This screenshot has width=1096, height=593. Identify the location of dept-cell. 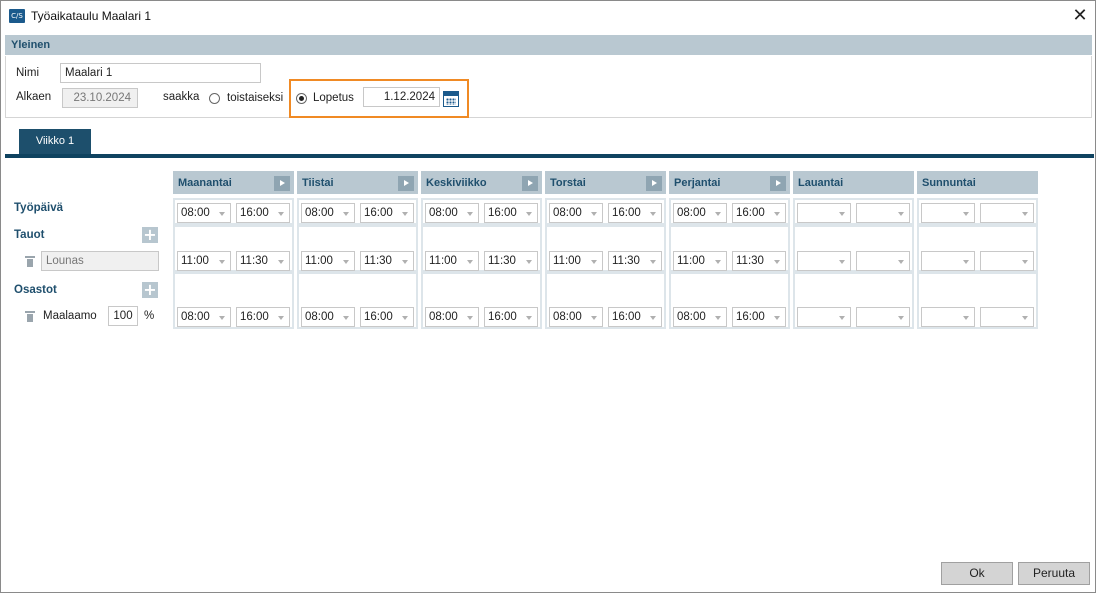
(977, 300).